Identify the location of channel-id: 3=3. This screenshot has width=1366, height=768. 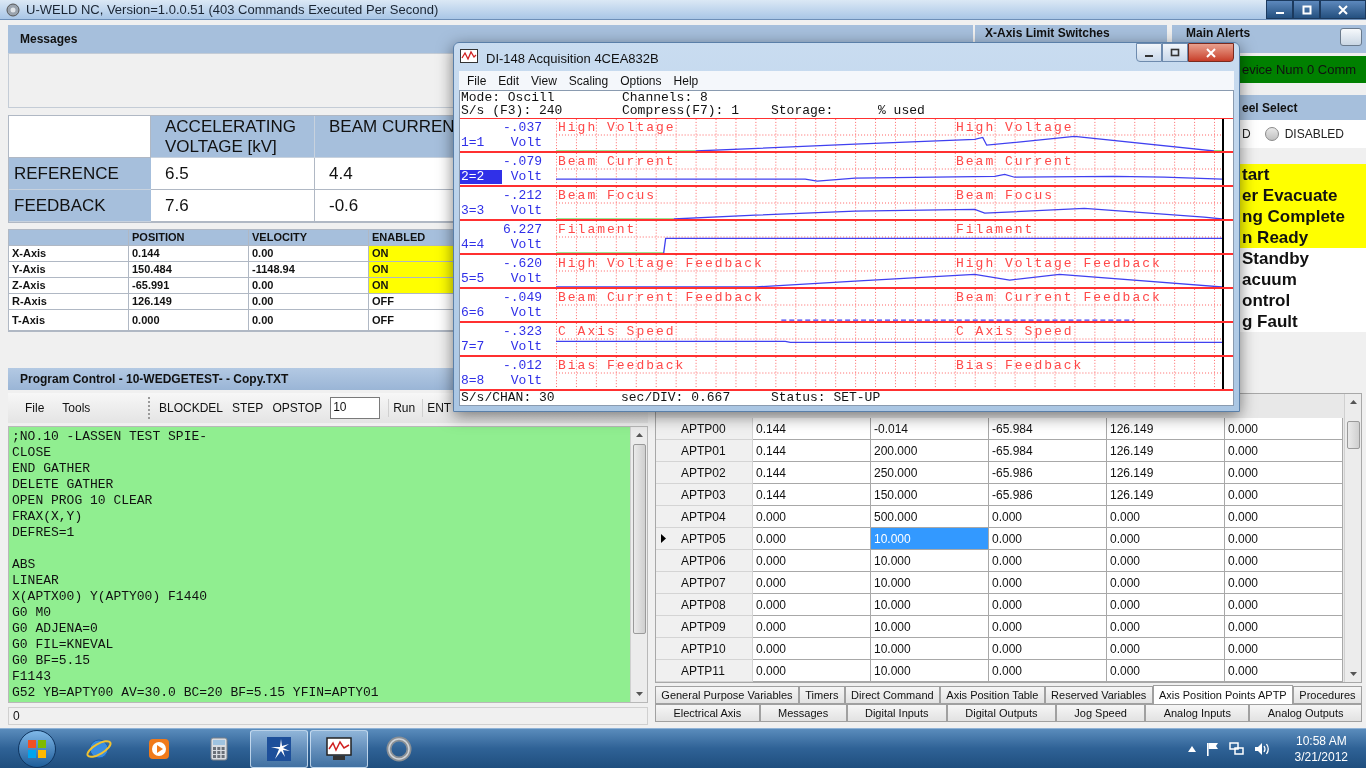
(481, 211).